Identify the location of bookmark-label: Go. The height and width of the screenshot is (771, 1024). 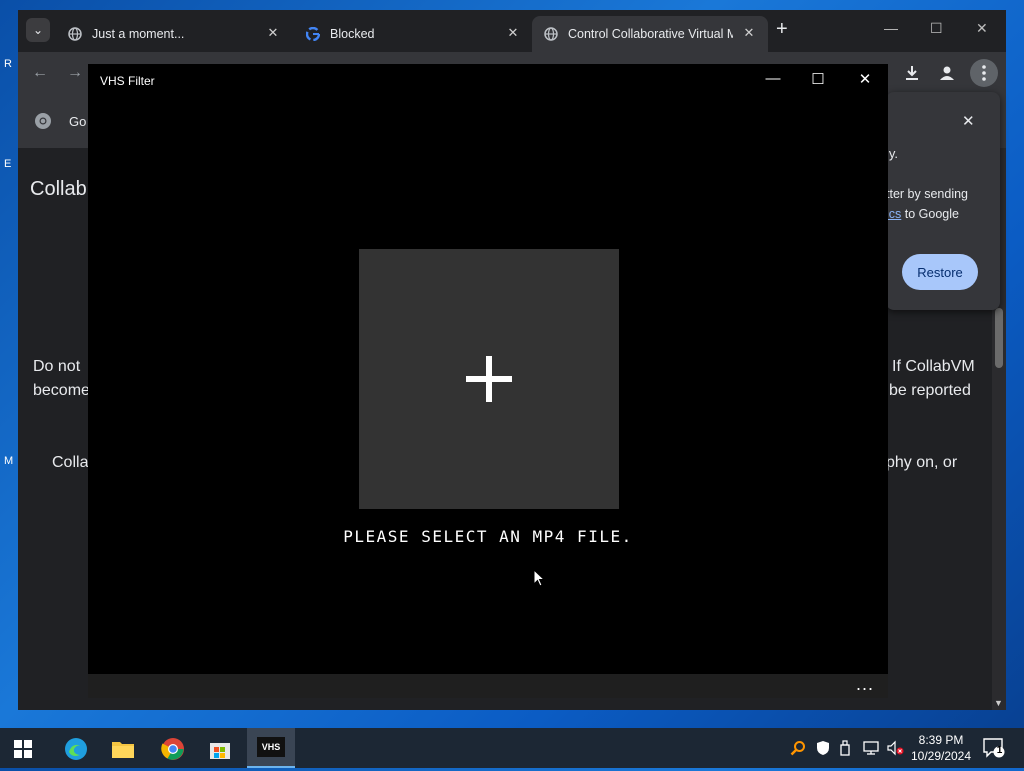
(77, 121).